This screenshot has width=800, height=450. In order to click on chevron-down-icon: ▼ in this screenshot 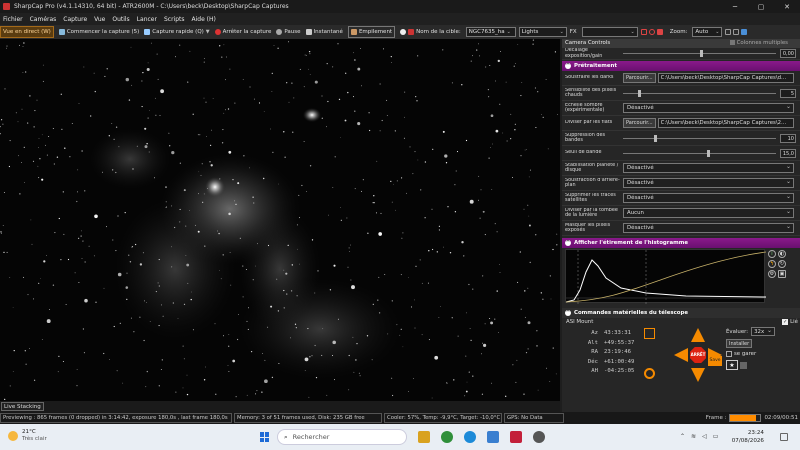, I will do `click(208, 32)`.